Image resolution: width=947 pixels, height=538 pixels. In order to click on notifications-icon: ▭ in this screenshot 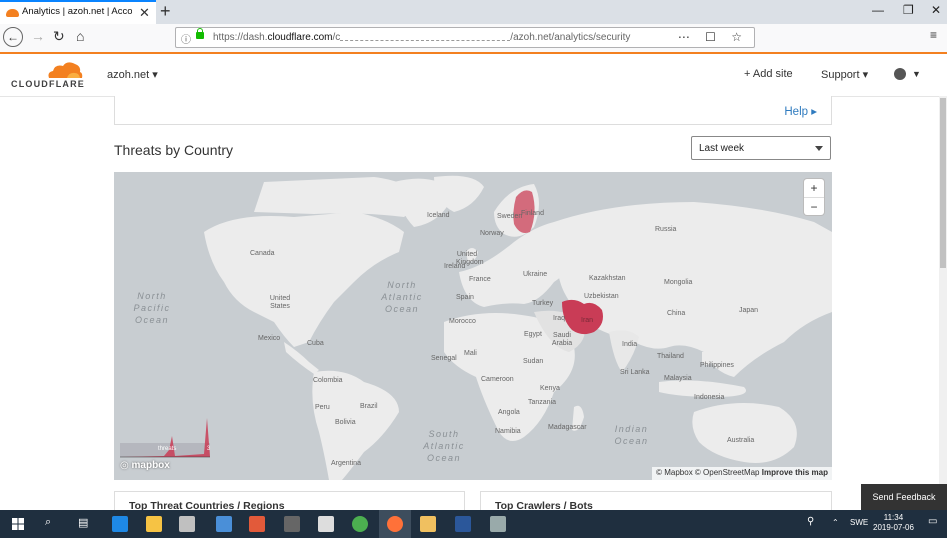, I will do `click(932, 521)`.